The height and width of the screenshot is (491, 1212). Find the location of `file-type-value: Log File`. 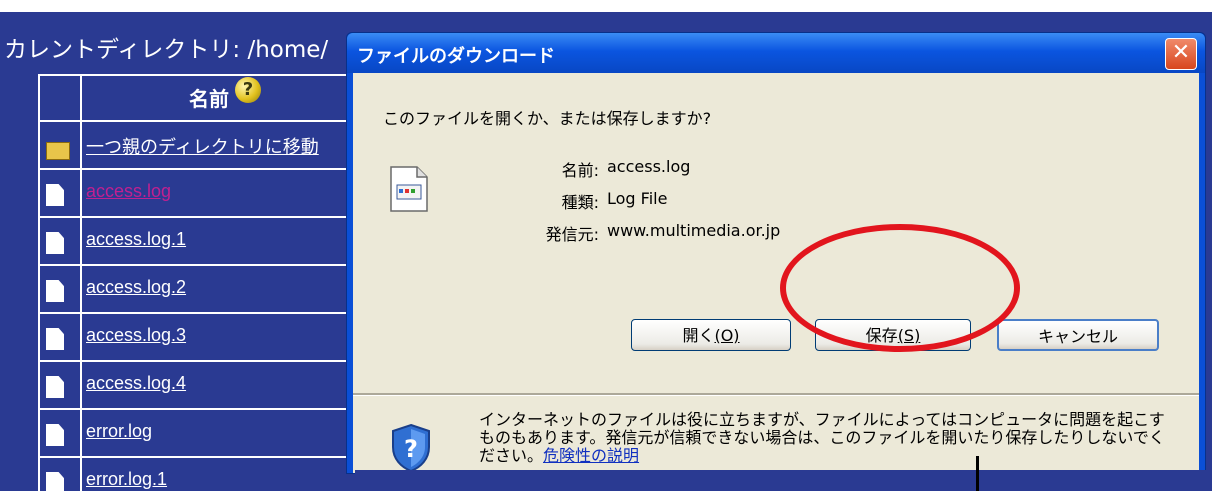

file-type-value: Log File is located at coordinates (637, 198).